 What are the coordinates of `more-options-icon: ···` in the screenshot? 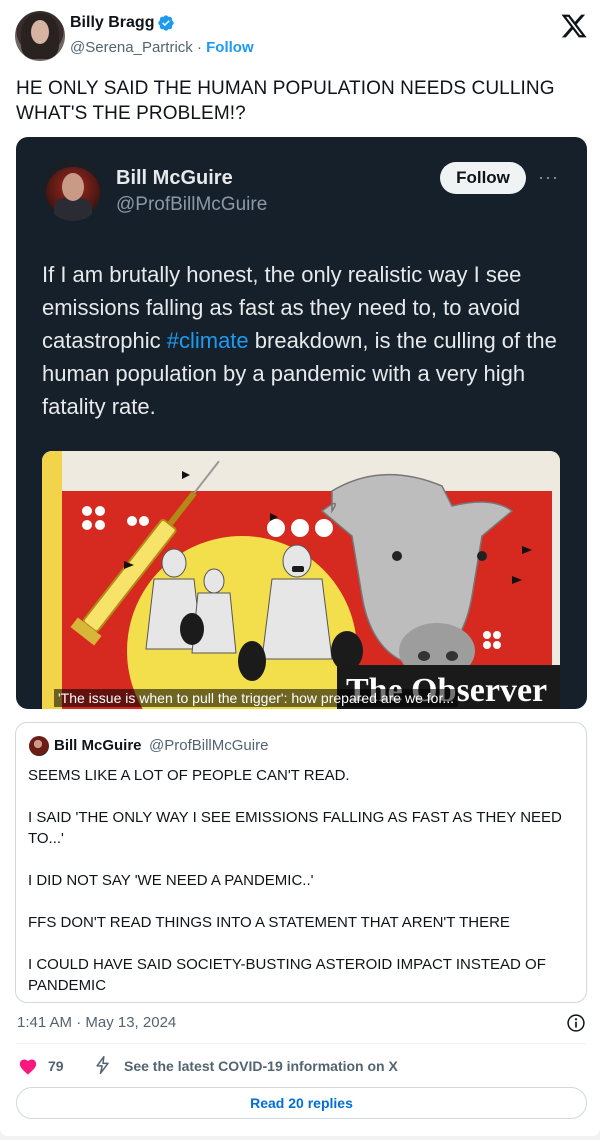 It's located at (548, 177).